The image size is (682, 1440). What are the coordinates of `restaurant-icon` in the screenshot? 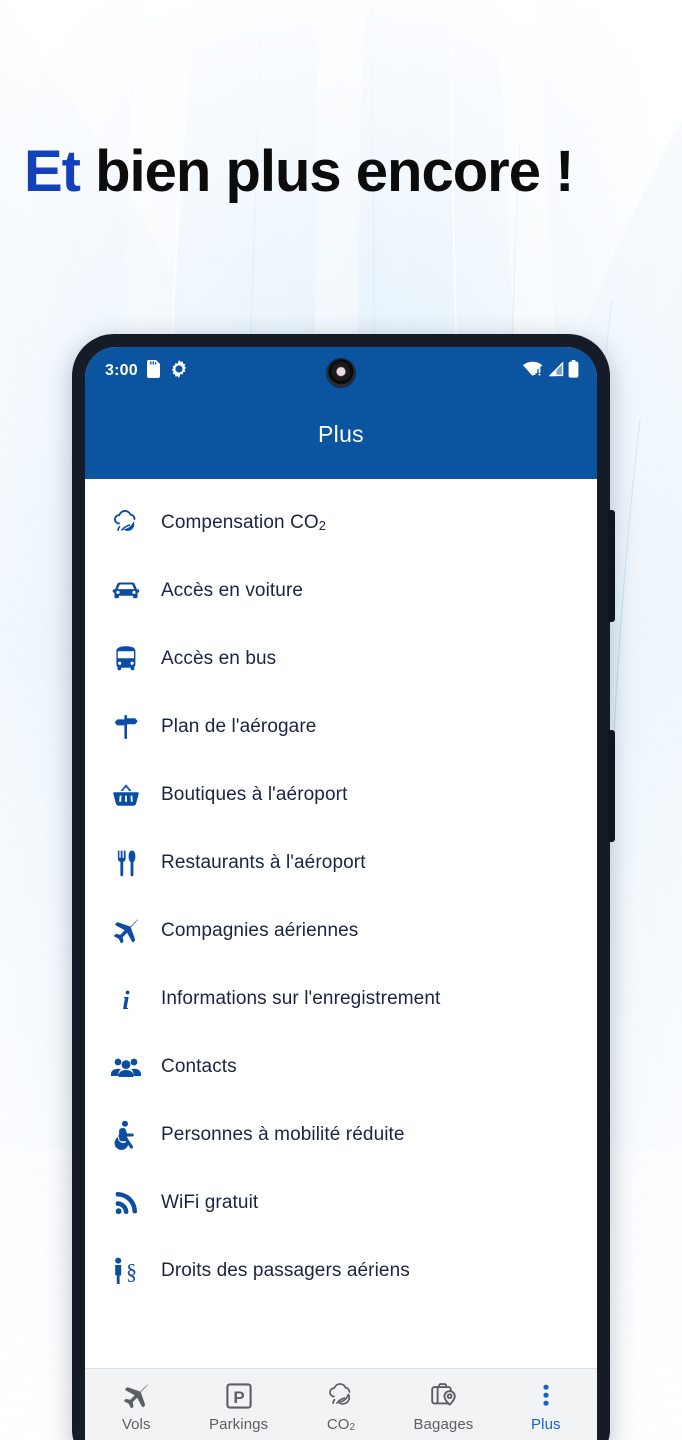 It's located at (126, 863).